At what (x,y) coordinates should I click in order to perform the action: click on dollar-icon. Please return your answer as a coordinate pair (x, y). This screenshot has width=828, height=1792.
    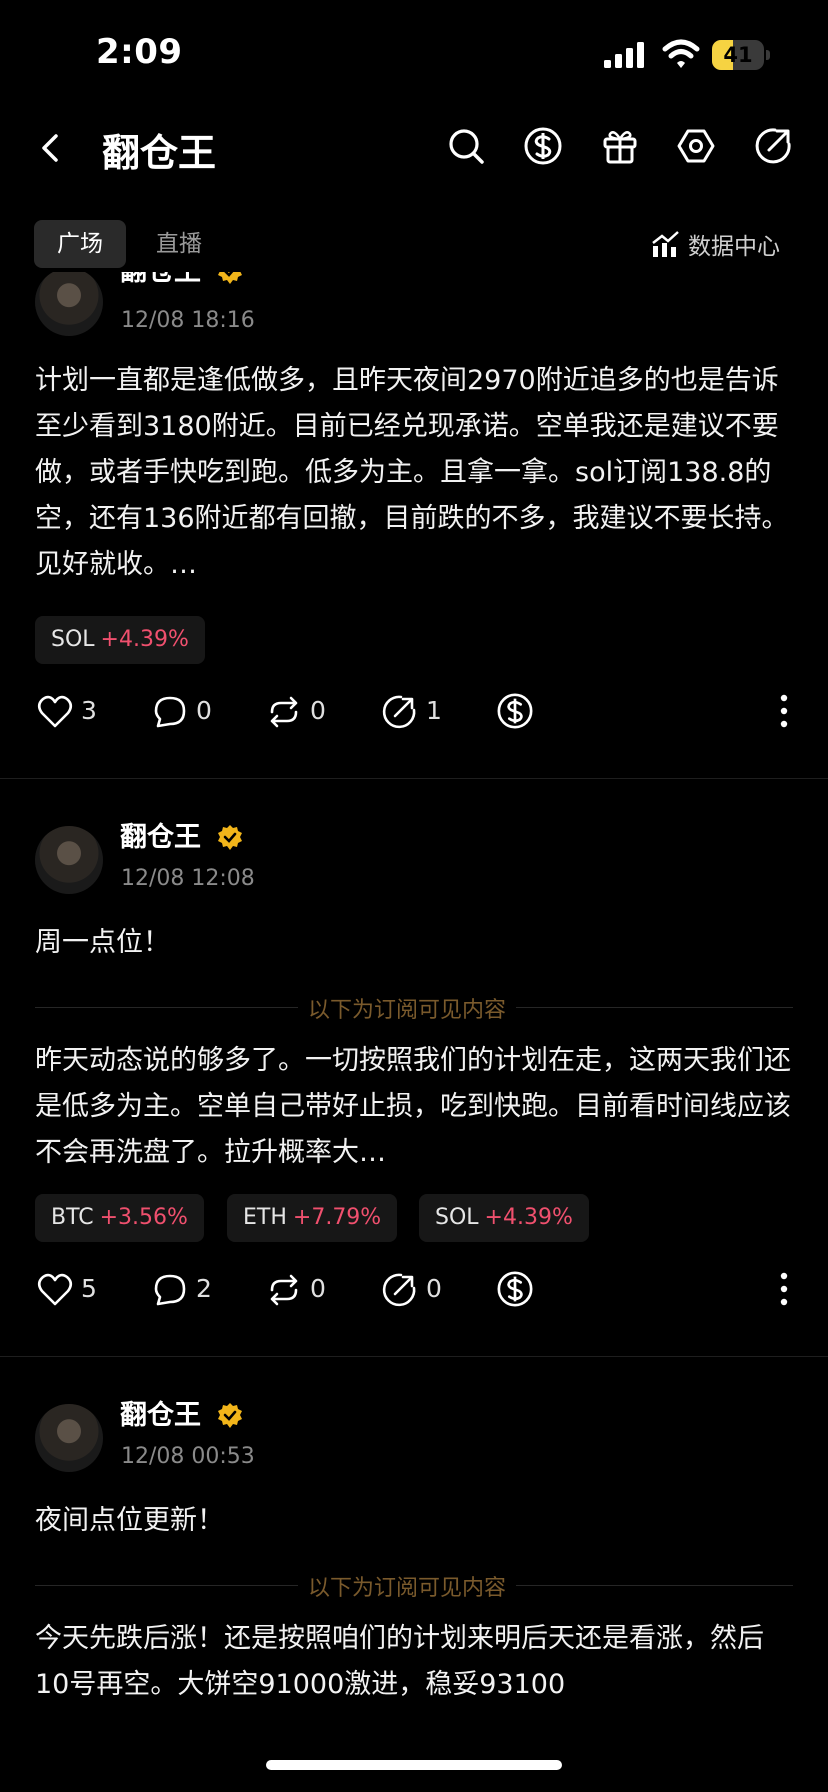
    Looking at the image, I should click on (543, 146).